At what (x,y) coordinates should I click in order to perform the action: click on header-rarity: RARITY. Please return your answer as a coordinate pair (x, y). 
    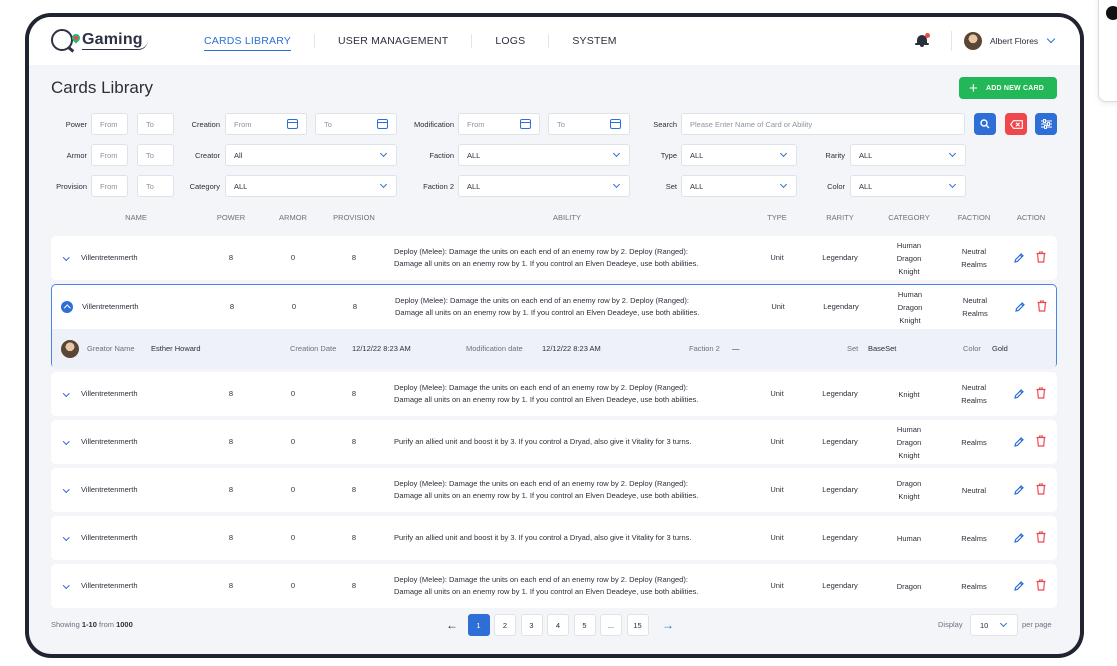
    Looking at the image, I should click on (840, 217).